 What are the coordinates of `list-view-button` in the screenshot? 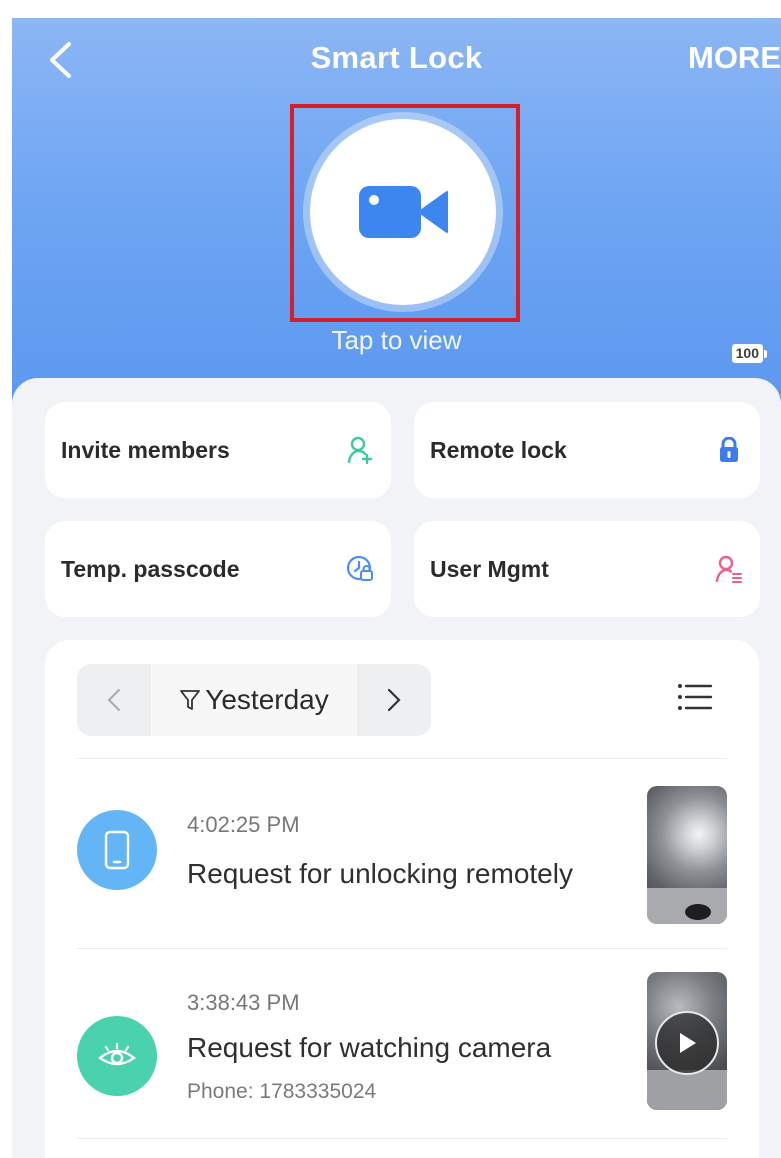 It's located at (695, 700).